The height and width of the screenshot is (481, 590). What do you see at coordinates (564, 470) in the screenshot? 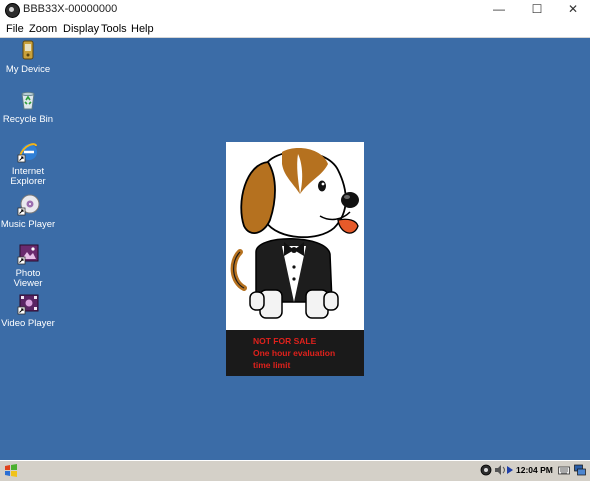
I see `keyboard-icon` at bounding box center [564, 470].